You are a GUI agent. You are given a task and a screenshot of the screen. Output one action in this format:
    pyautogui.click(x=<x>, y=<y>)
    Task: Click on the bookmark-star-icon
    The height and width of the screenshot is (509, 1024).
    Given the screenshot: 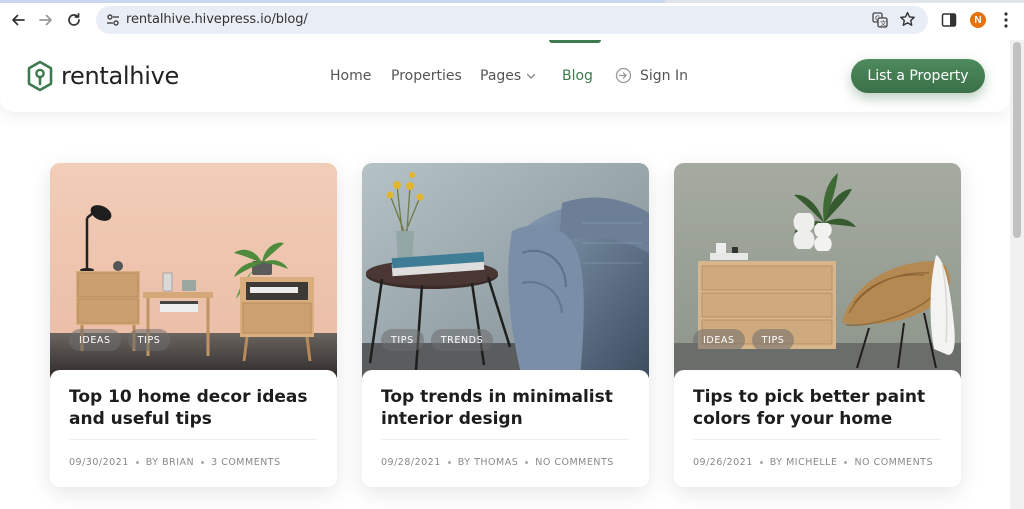 What is the action you would take?
    pyautogui.click(x=907, y=19)
    